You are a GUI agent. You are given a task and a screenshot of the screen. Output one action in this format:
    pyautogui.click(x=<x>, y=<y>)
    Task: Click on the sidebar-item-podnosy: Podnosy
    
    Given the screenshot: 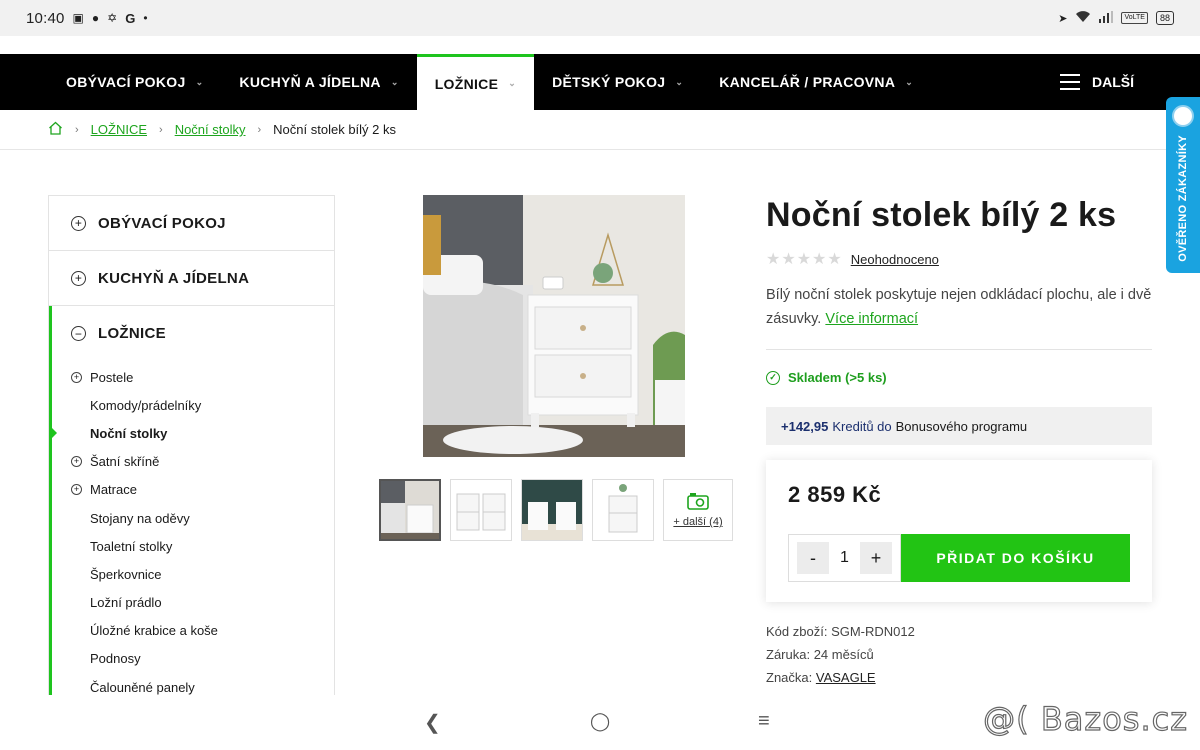 What is the action you would take?
    pyautogui.click(x=193, y=659)
    